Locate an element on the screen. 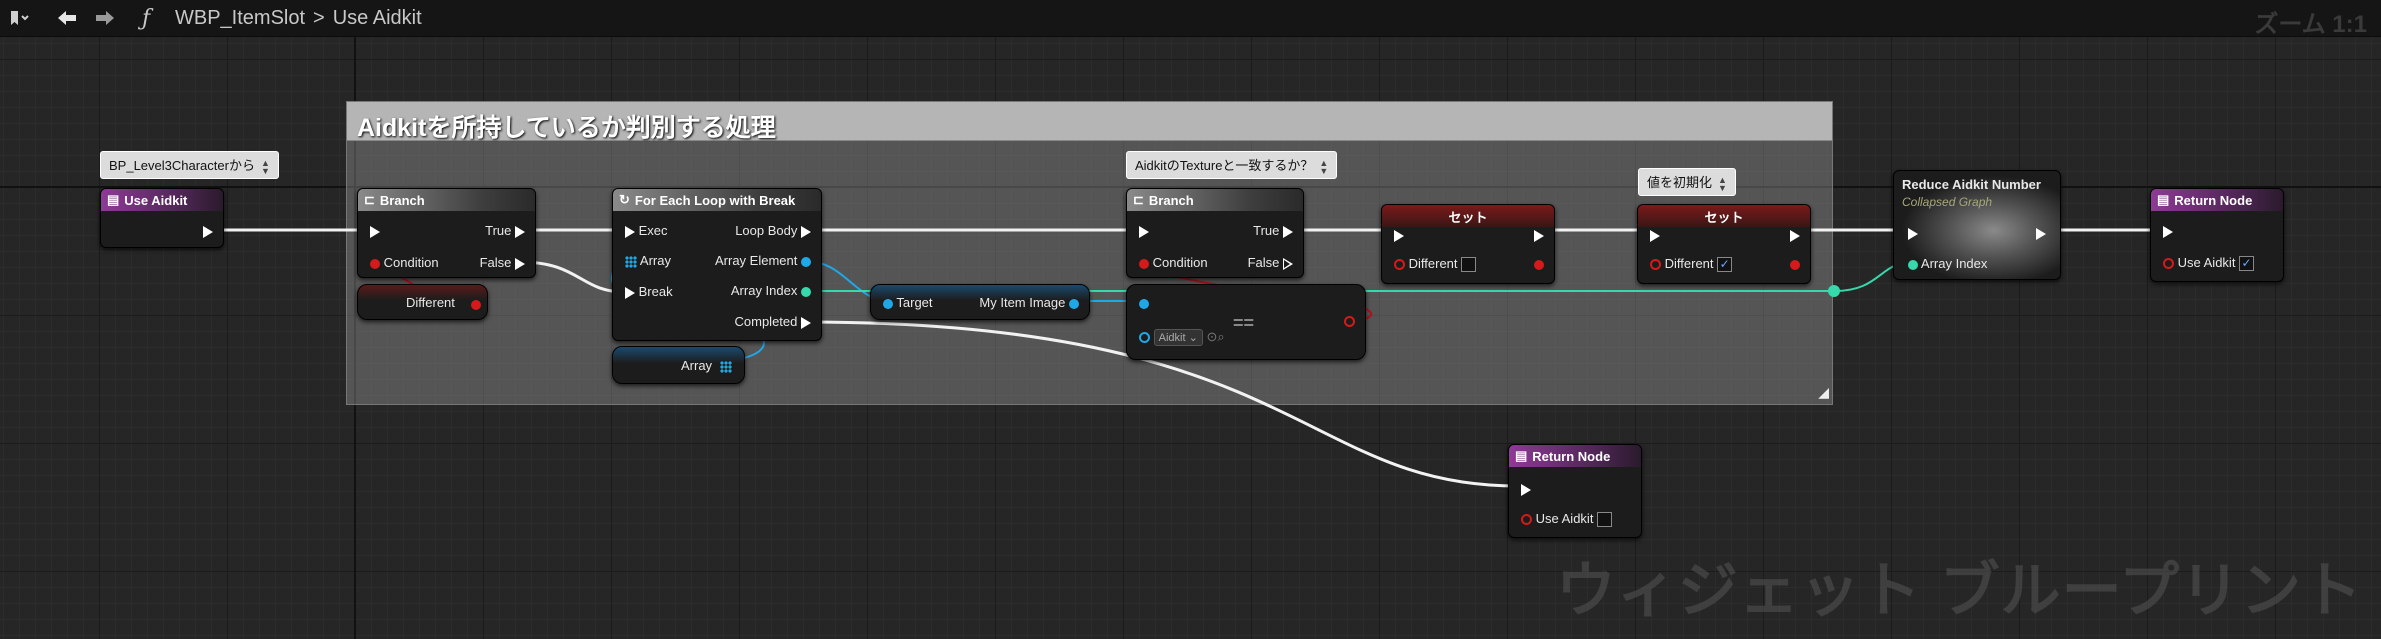 The width and height of the screenshot is (2381, 639). return-node-1: ▤ Return Node Use Aidkit ✓ is located at coordinates (2217, 235).